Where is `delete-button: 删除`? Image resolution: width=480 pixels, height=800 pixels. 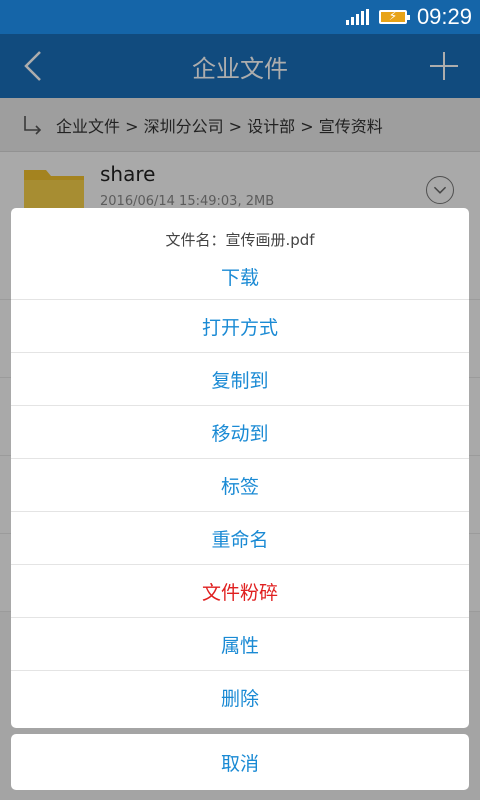
delete-button: 删除 is located at coordinates (240, 697).